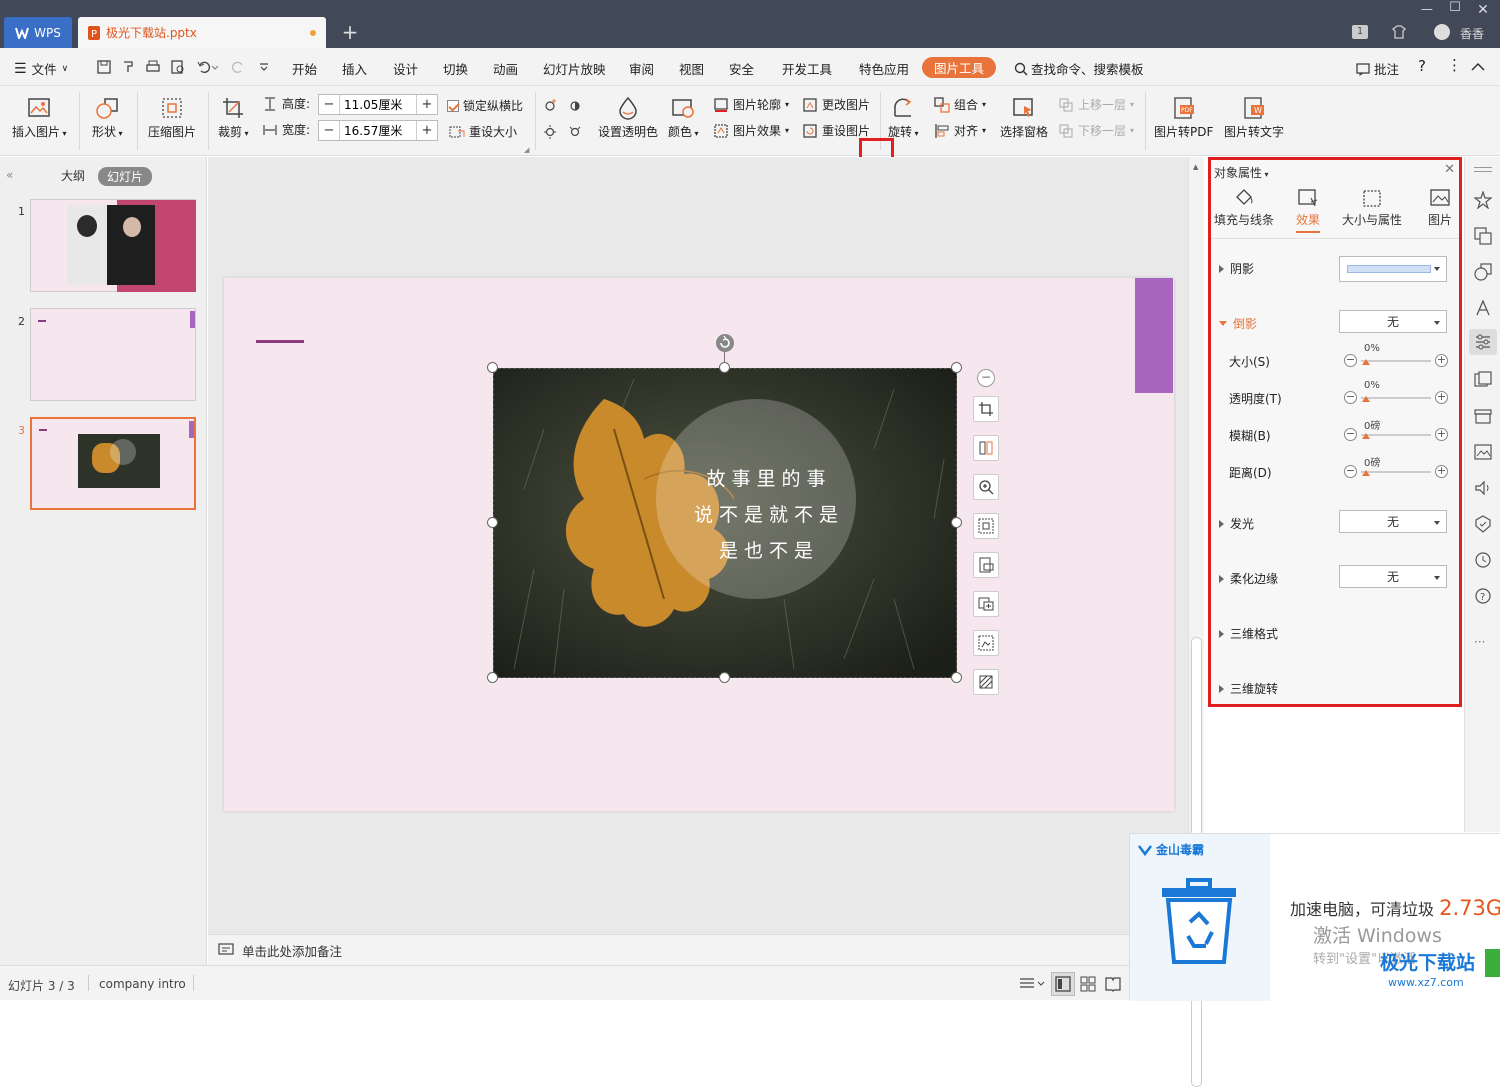 The width and height of the screenshot is (1500, 1087). What do you see at coordinates (669, 949) in the screenshot?
I see `notes-bar: 单击此处添加备注` at bounding box center [669, 949].